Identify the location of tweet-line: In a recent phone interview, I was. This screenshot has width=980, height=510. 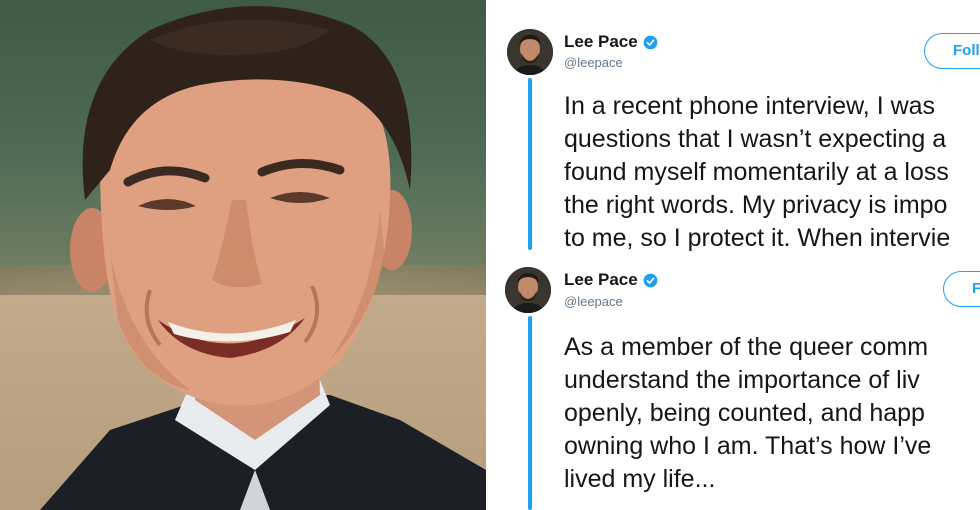
(750, 106).